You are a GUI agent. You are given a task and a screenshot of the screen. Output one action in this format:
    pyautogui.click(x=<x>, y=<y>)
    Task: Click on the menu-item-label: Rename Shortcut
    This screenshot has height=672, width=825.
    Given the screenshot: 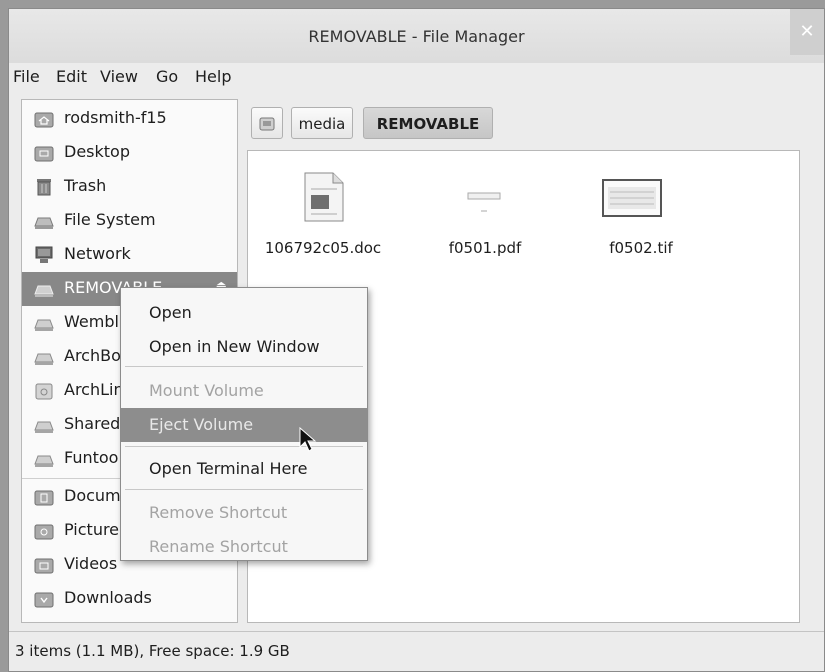 What is the action you would take?
    pyautogui.click(x=218, y=546)
    